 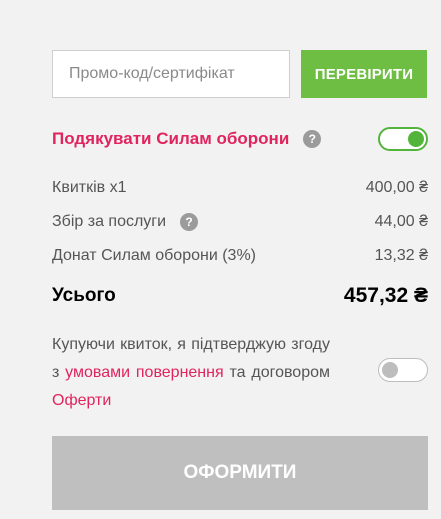 I want to click on donate-row: Подякувати Силам оборони ?, so click(x=240, y=139).